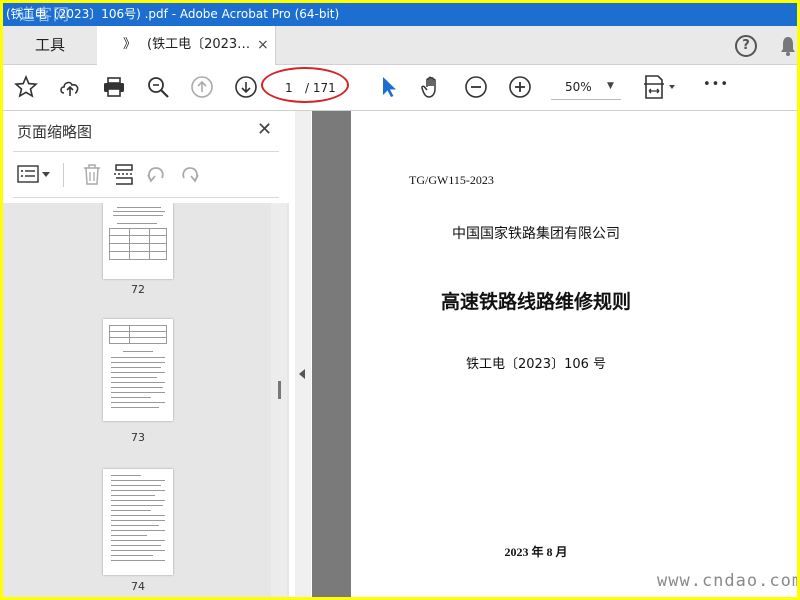 The image size is (800, 600). Describe the element at coordinates (303, 354) in the screenshot. I see `collapse-panel-button` at that location.